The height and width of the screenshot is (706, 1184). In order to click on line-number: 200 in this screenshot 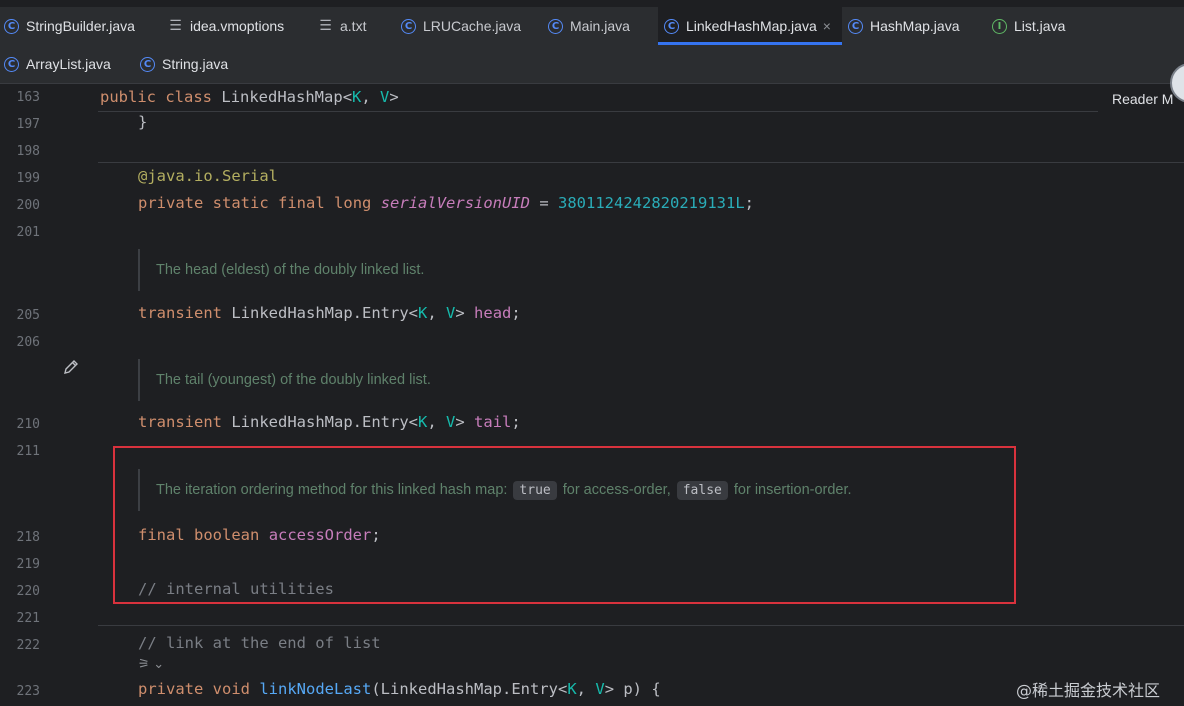, I will do `click(28, 205)`.